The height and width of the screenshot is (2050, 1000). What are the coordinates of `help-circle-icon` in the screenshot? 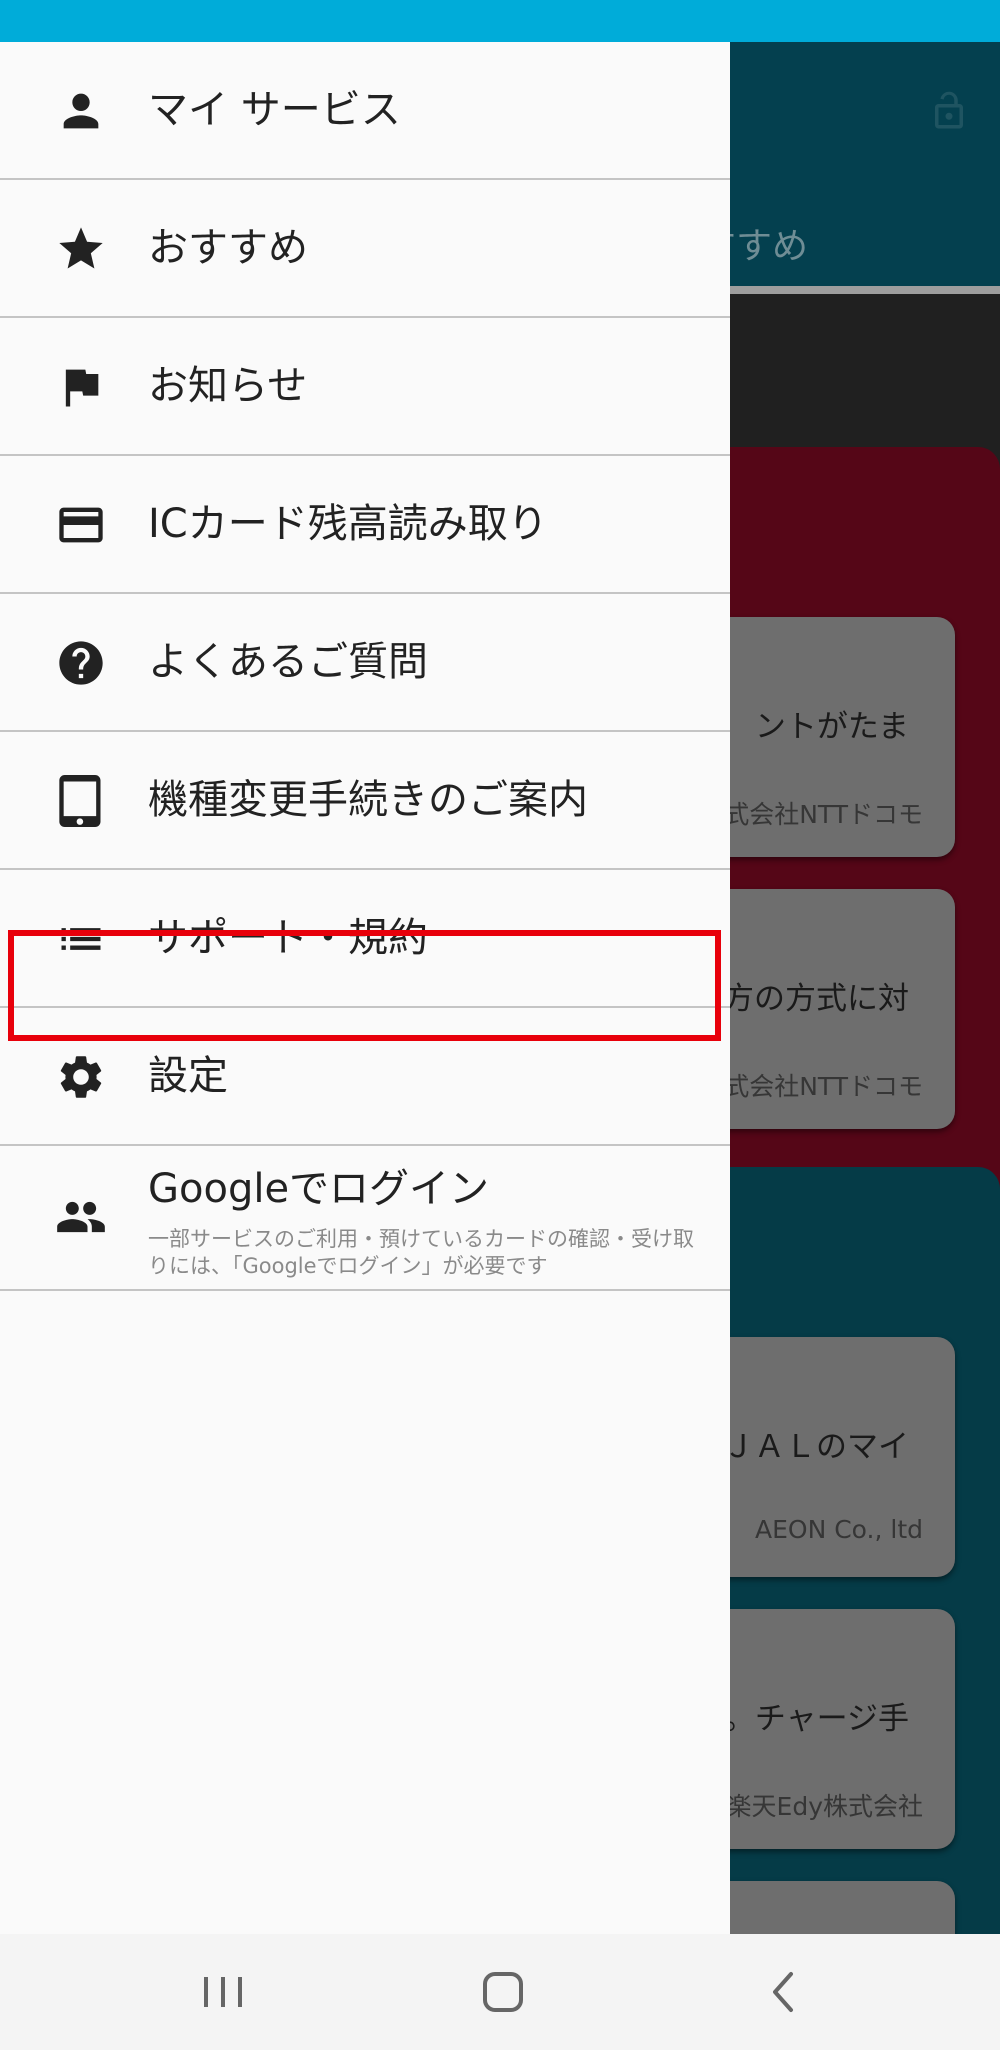 It's located at (81, 663).